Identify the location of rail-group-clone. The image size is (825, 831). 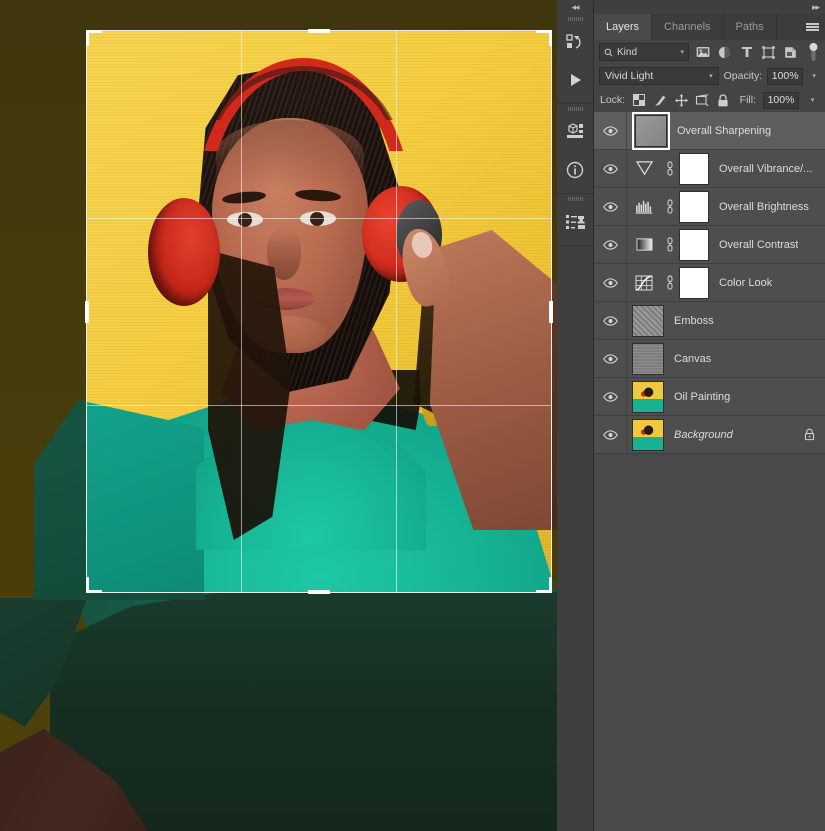
(575, 220).